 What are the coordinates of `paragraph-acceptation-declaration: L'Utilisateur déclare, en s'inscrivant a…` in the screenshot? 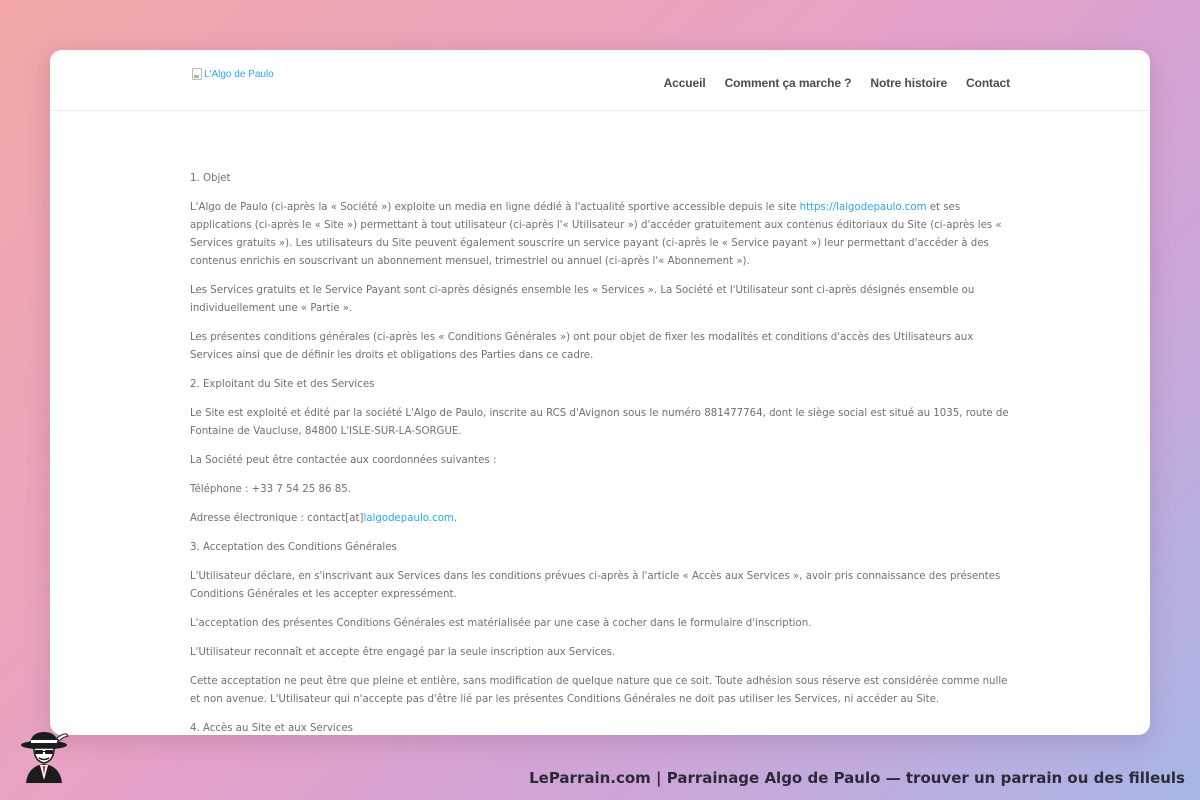 It's located at (595, 585).